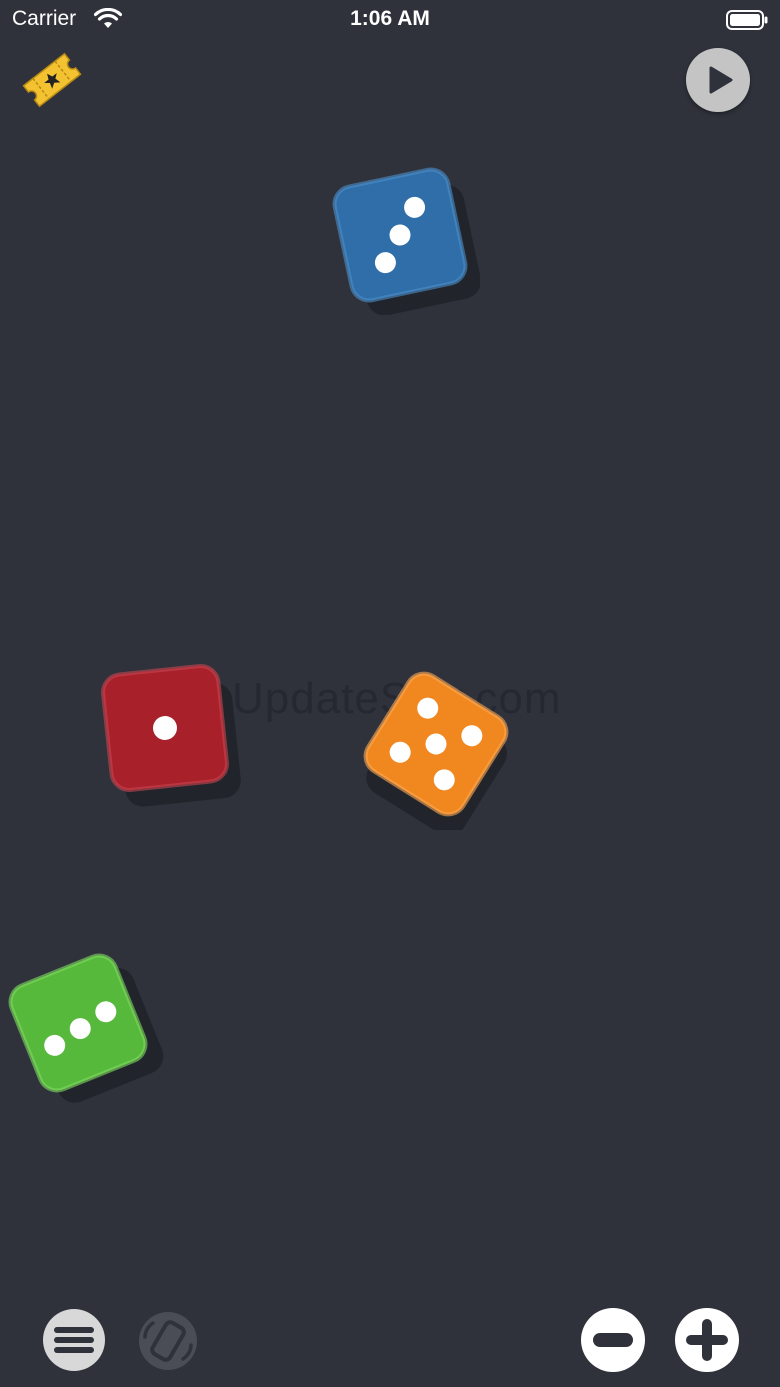 The width and height of the screenshot is (780, 1387). I want to click on status-bar: Carrier 1:06 AM, so click(390, 20).